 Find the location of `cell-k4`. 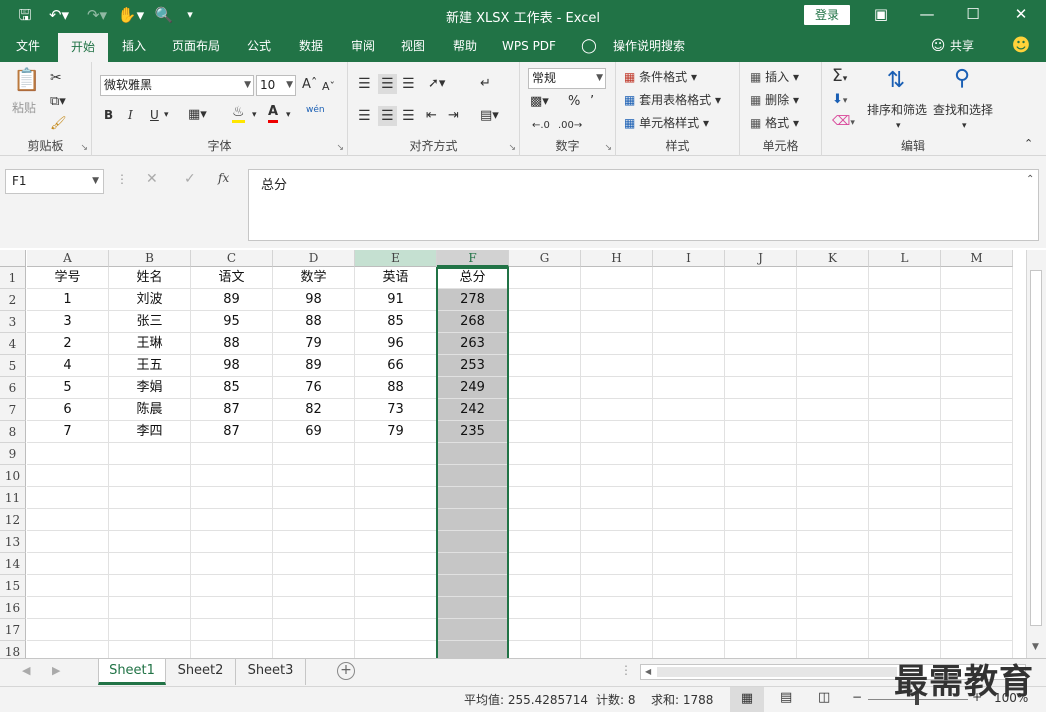

cell-k4 is located at coordinates (833, 344).